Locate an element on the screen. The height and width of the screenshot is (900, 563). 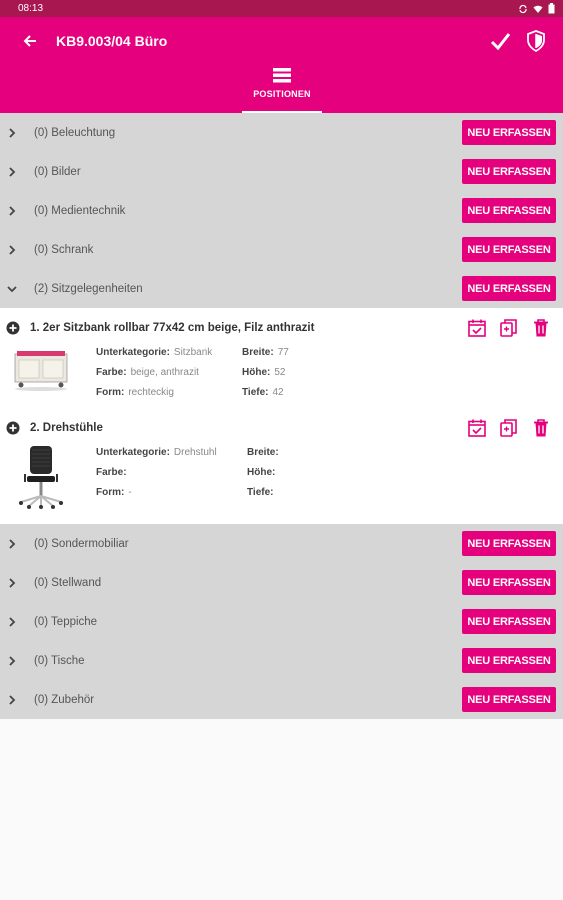
tab-label: POSITIONEN is located at coordinates (282, 94).